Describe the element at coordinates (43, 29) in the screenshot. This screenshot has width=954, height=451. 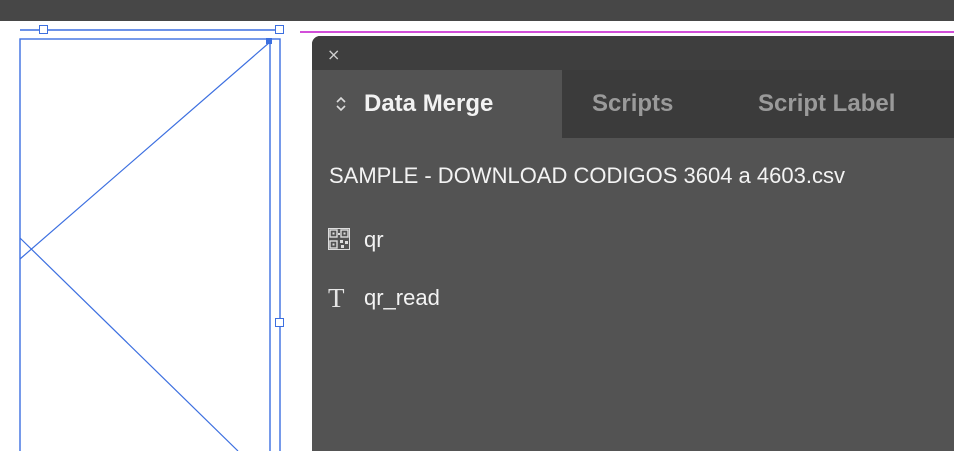
I see `selection-handle-top-left` at that location.